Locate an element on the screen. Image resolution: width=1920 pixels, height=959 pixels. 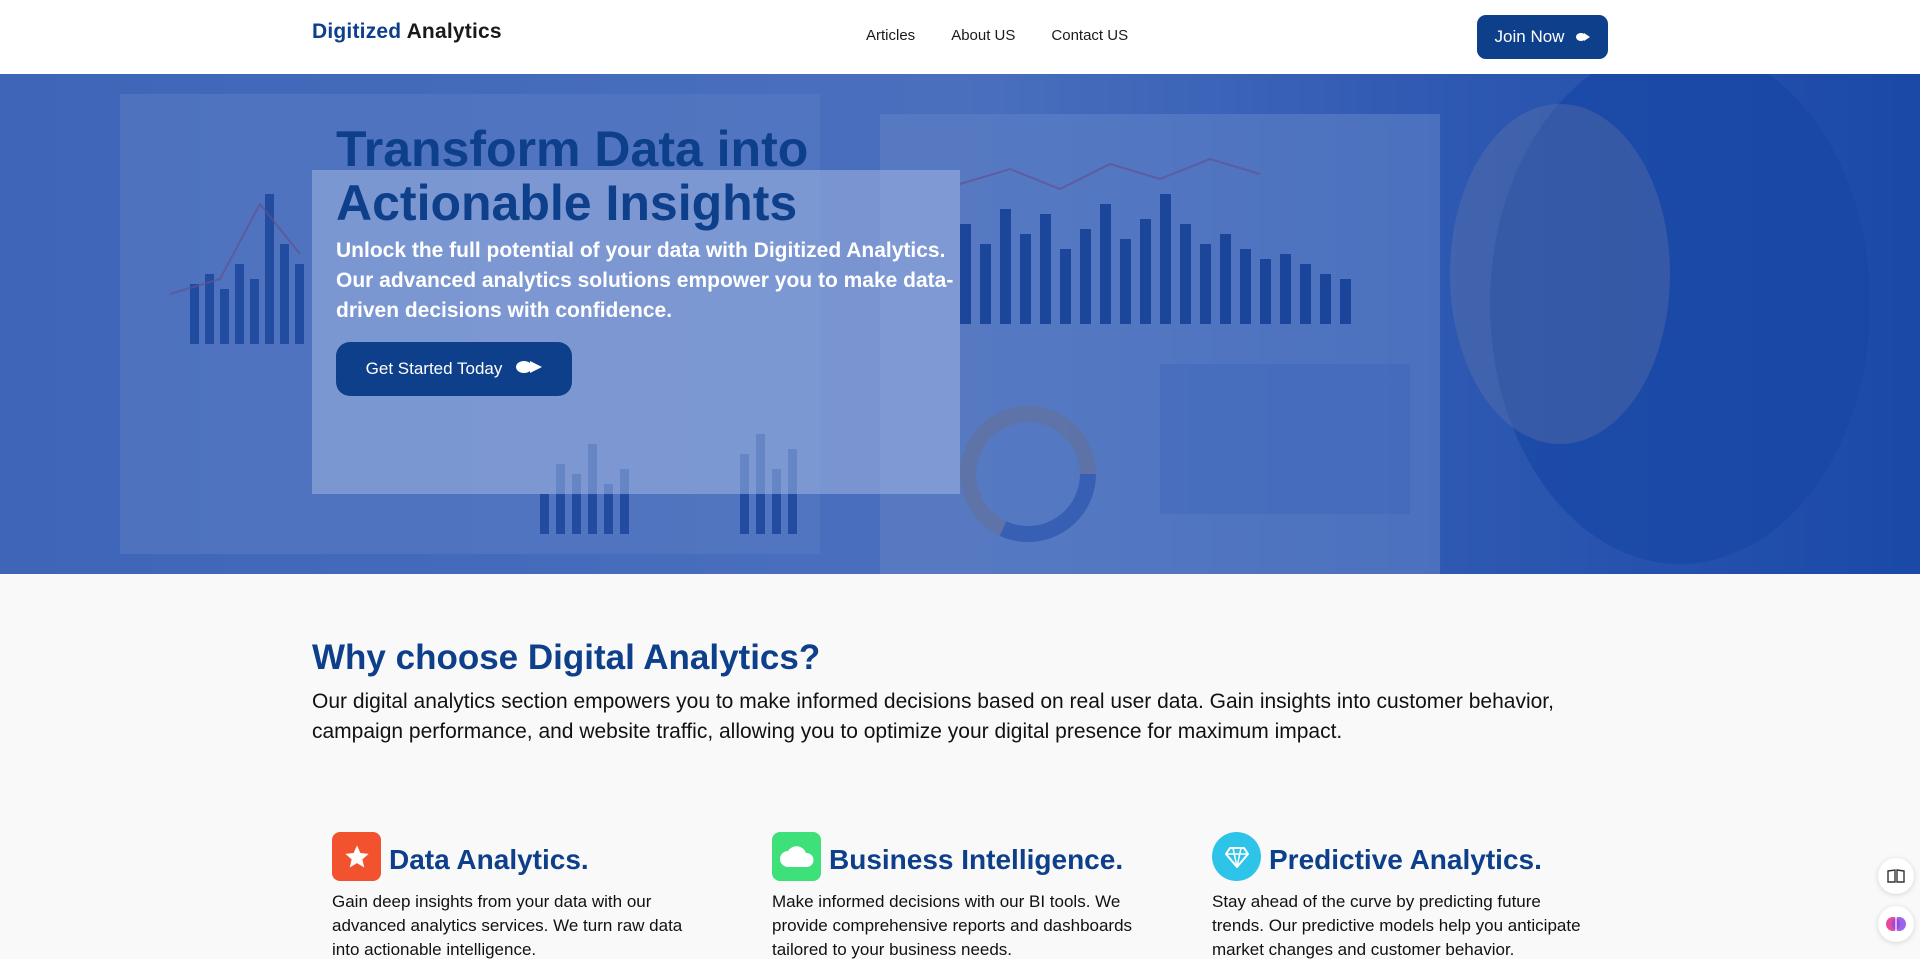
feature-title: Business Intelligence. is located at coordinates (976, 859).